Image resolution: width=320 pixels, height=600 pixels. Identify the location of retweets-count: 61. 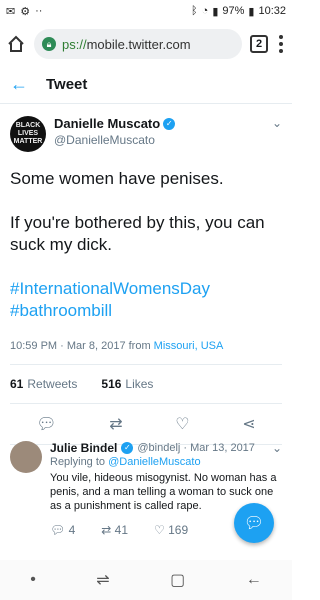
(17, 384).